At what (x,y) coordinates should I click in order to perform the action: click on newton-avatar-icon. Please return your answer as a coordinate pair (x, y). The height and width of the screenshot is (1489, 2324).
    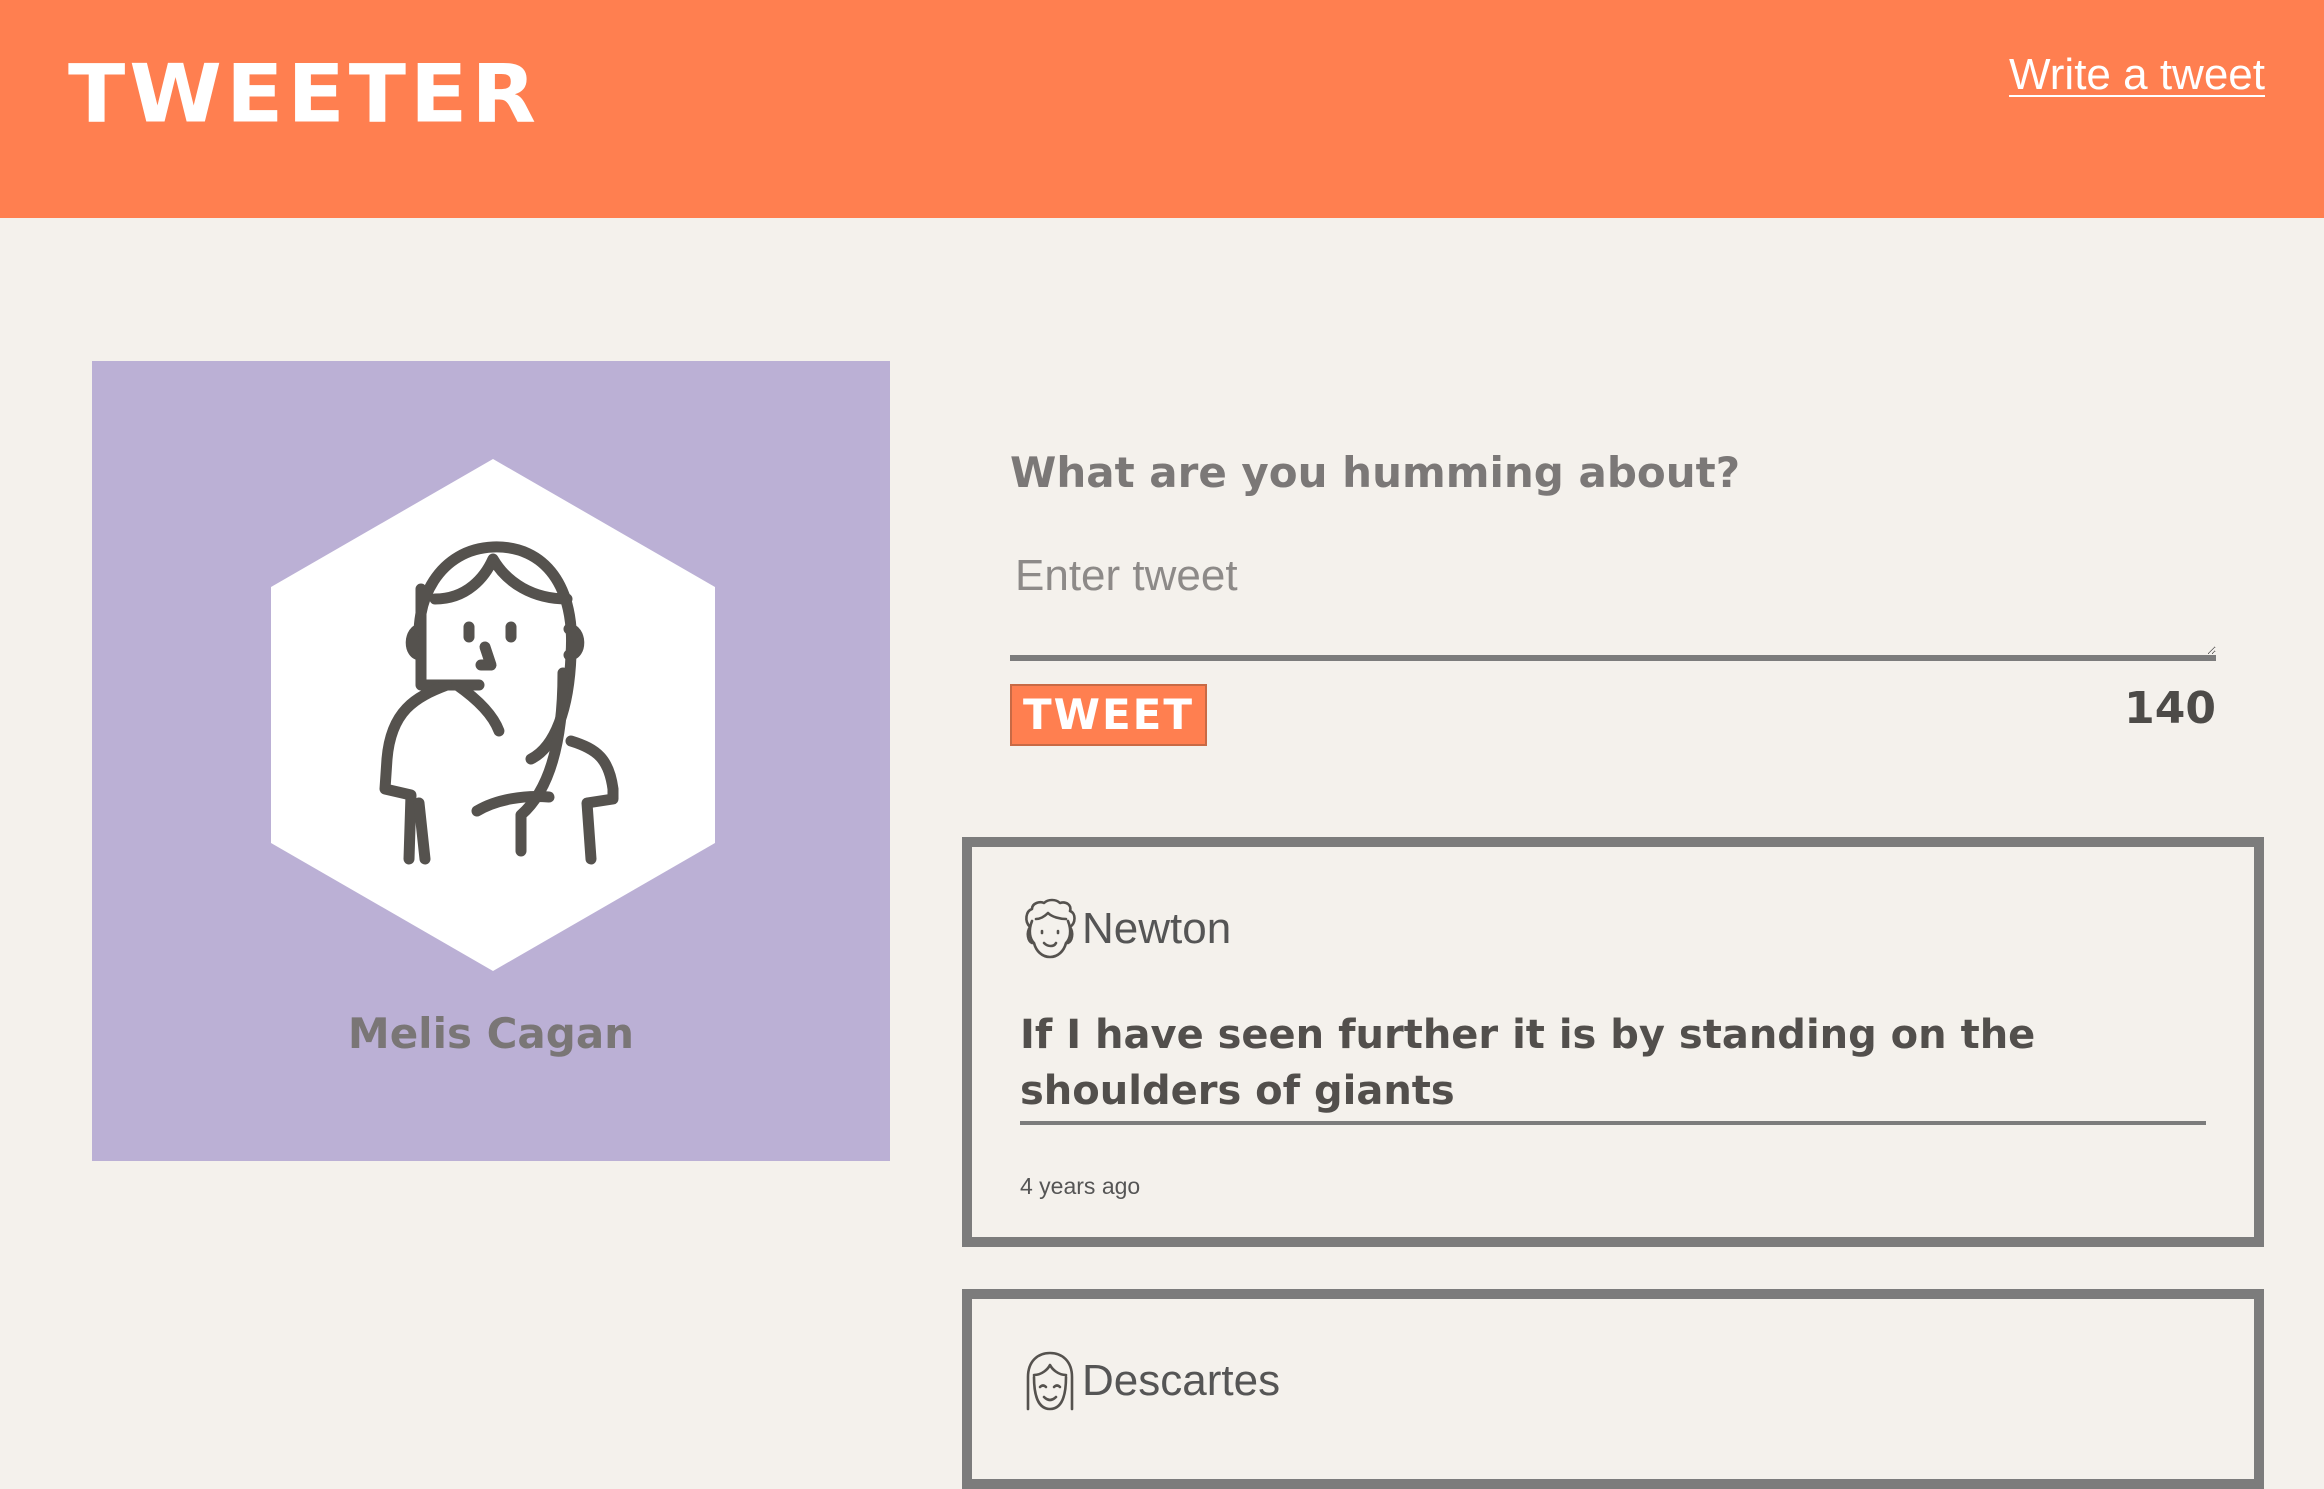
    Looking at the image, I should click on (1050, 928).